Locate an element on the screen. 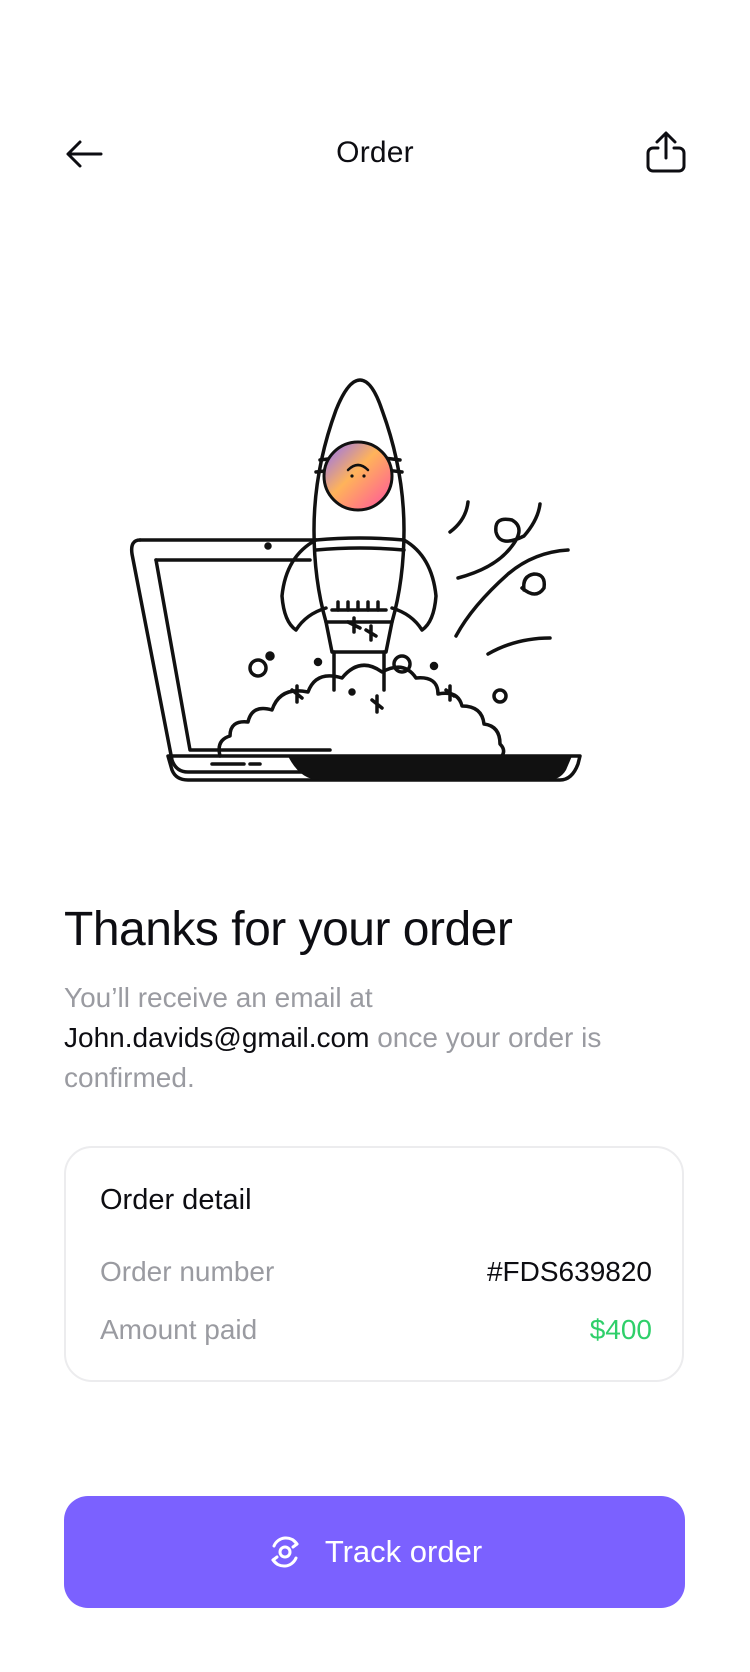 The width and height of the screenshot is (750, 1672). top-app-bar: Order is located at coordinates (375, 154).